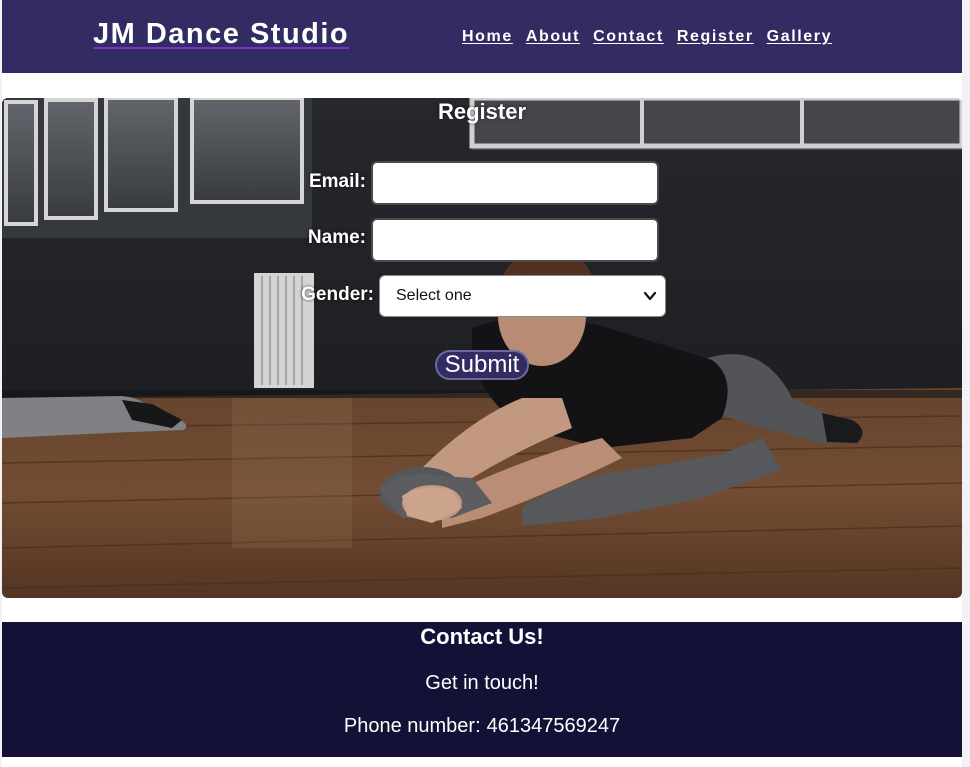 This screenshot has width=970, height=767. Describe the element at coordinates (650, 296) in the screenshot. I see `chevron-down-icon` at that location.